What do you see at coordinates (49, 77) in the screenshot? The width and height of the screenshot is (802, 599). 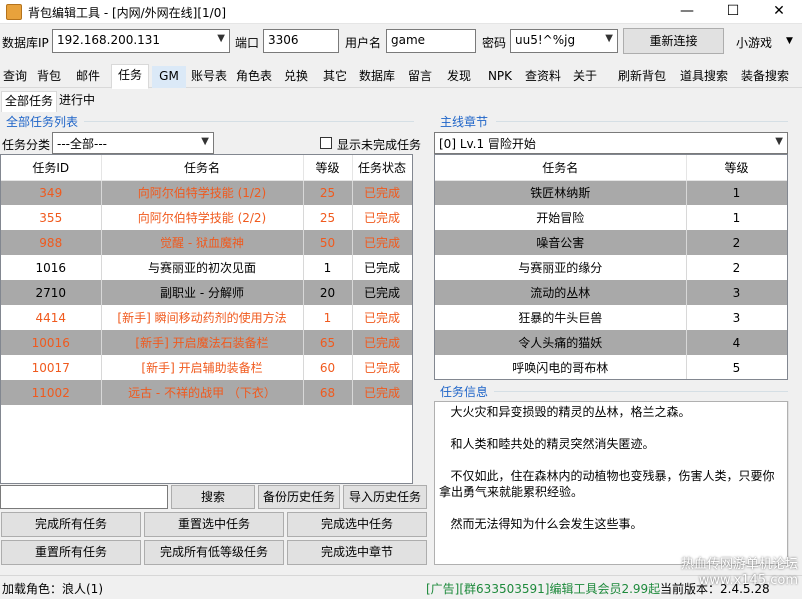 I see `tab-bag: 背包` at bounding box center [49, 77].